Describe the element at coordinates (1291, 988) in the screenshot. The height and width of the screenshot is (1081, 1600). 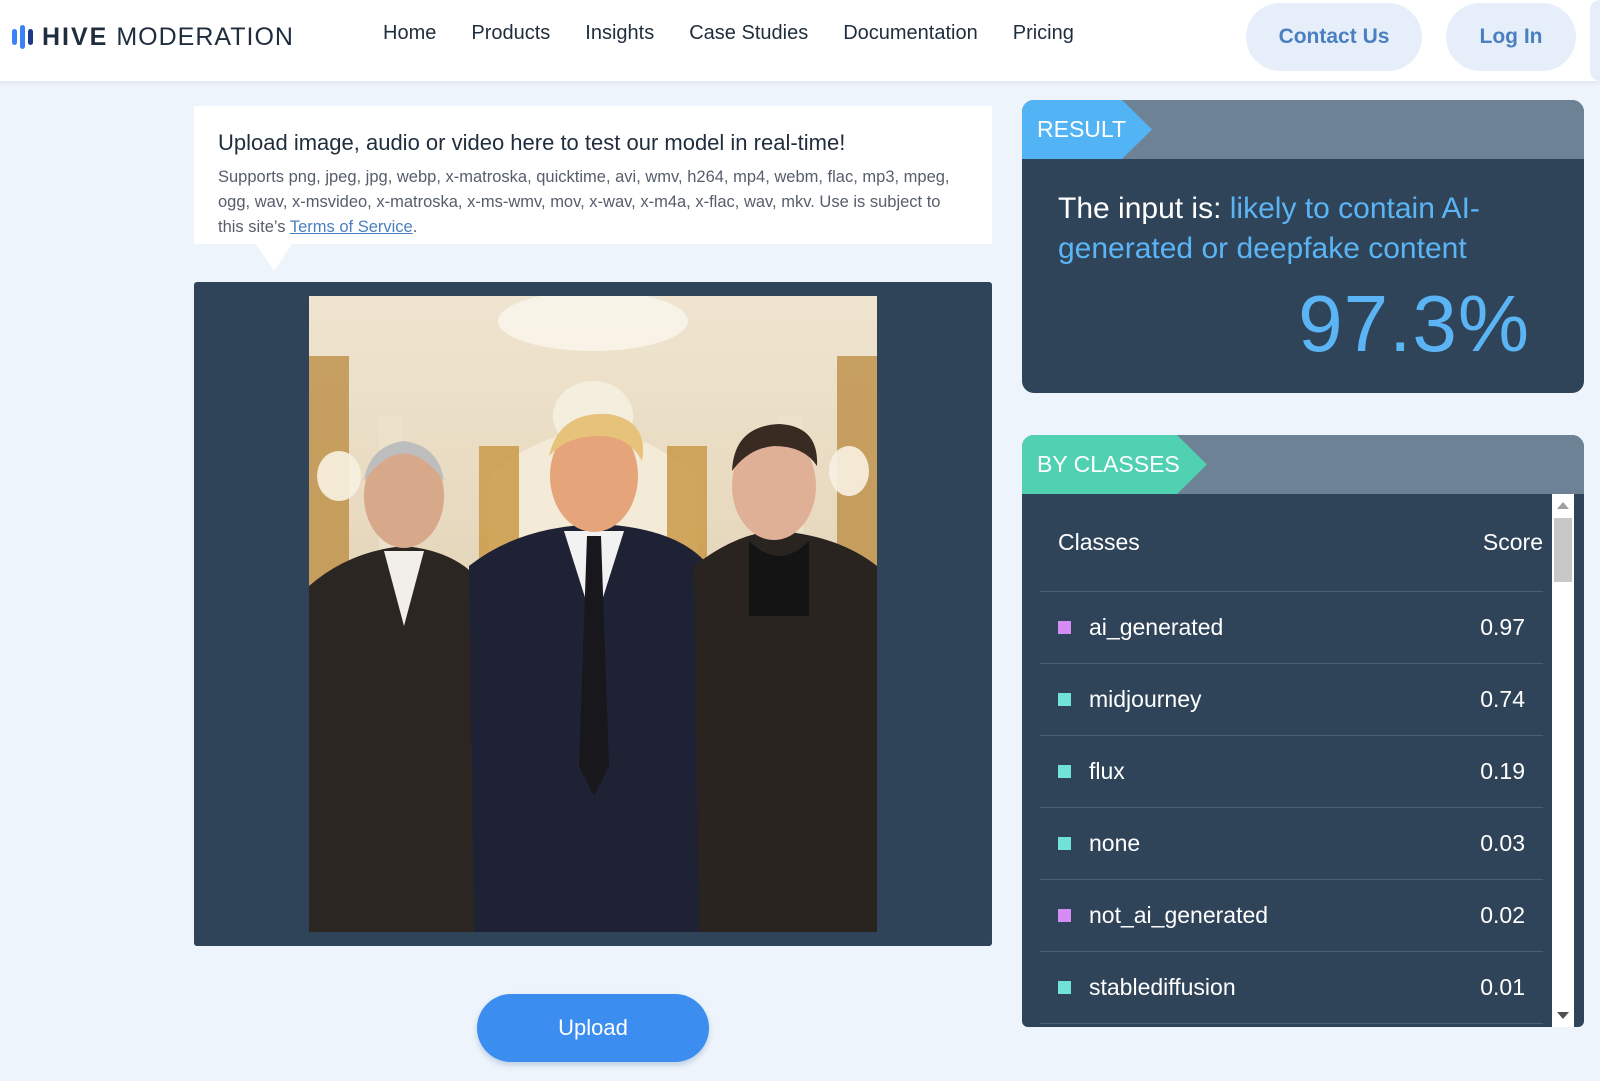
I see `class-row: stablediffusion 0.01` at that location.